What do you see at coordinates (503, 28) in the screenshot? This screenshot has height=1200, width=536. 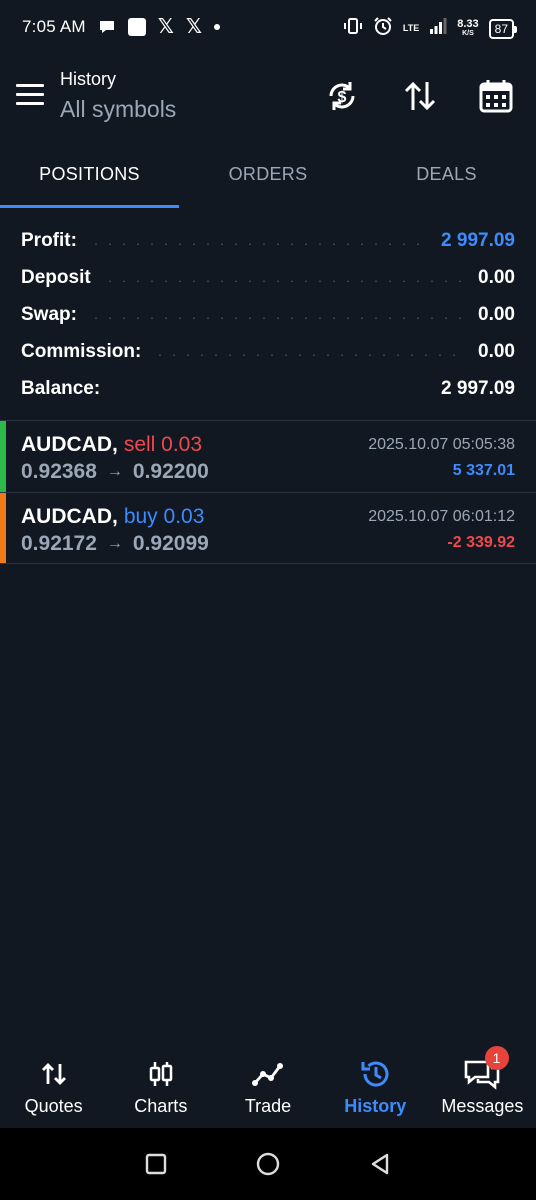 I see `battery-indicator: 87` at bounding box center [503, 28].